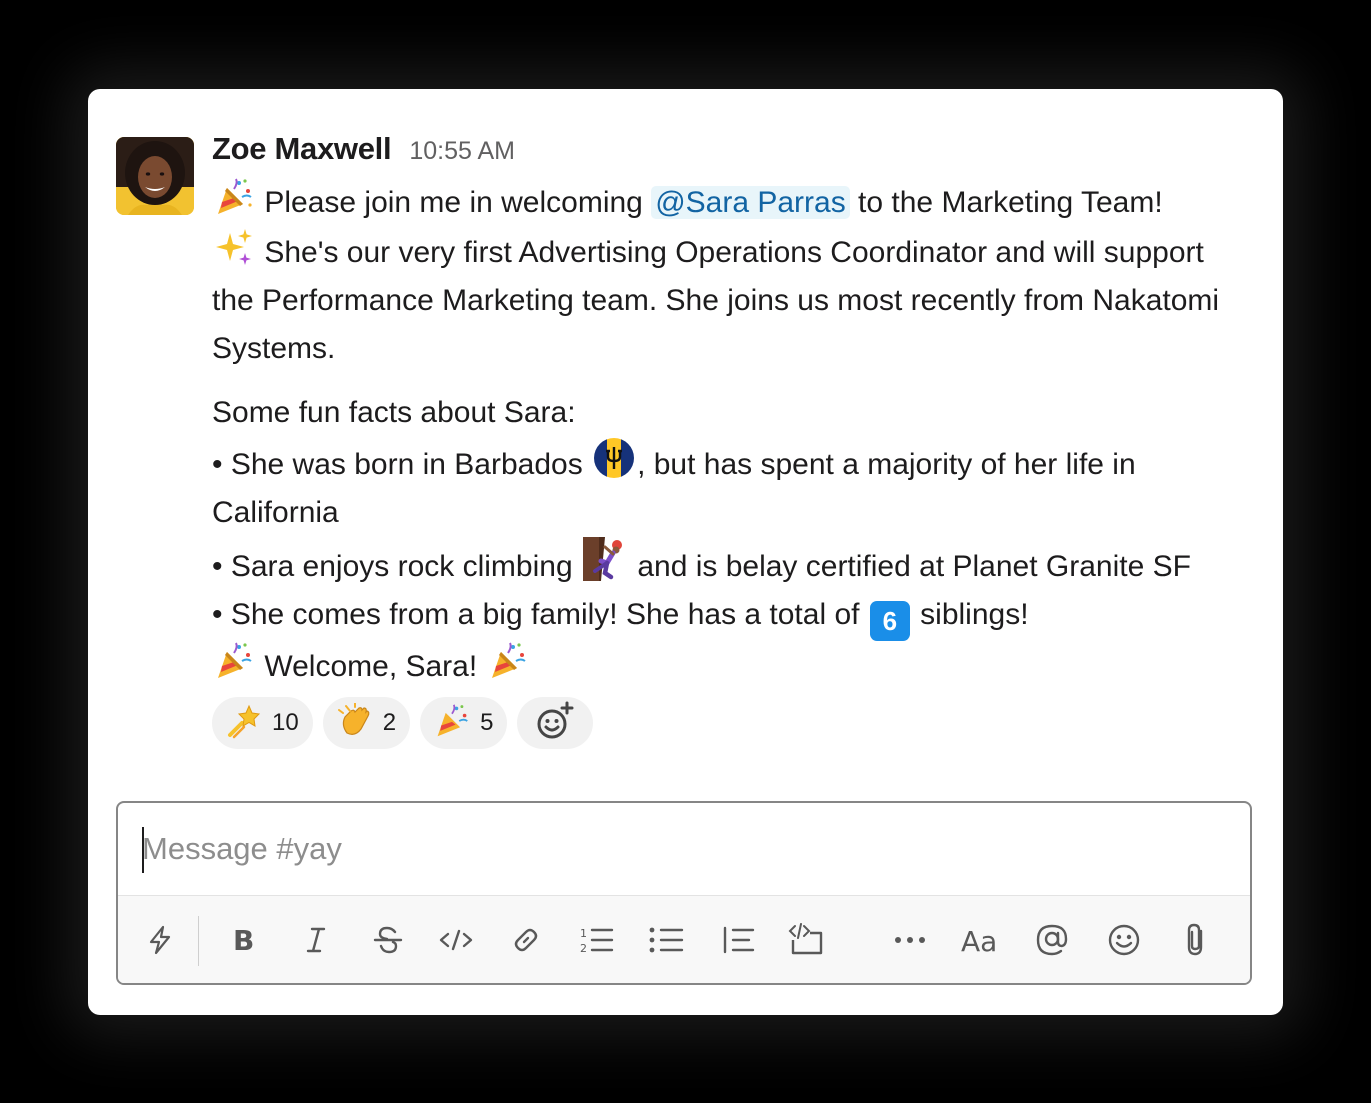 The width and height of the screenshot is (1371, 1103). Describe the element at coordinates (454, 202) in the screenshot. I see `welcome-text-start: Please join me in welcoming` at that location.